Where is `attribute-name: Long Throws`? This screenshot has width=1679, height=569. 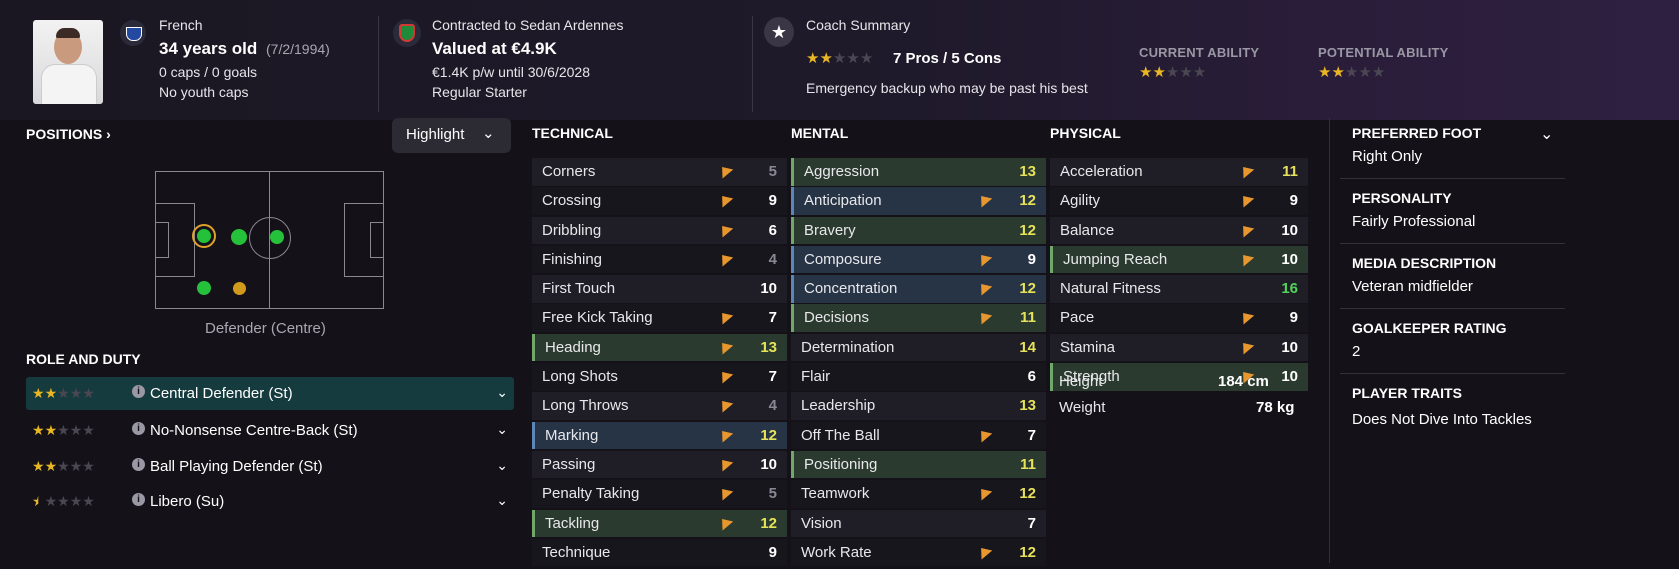
attribute-name: Long Throws is located at coordinates (585, 406).